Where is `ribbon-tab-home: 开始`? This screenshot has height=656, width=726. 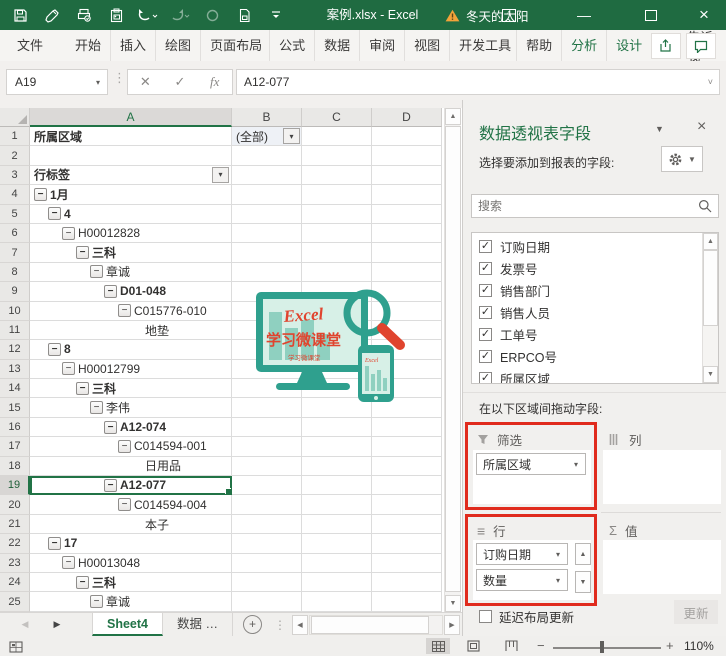 ribbon-tab-home: 开始 is located at coordinates (88, 45).